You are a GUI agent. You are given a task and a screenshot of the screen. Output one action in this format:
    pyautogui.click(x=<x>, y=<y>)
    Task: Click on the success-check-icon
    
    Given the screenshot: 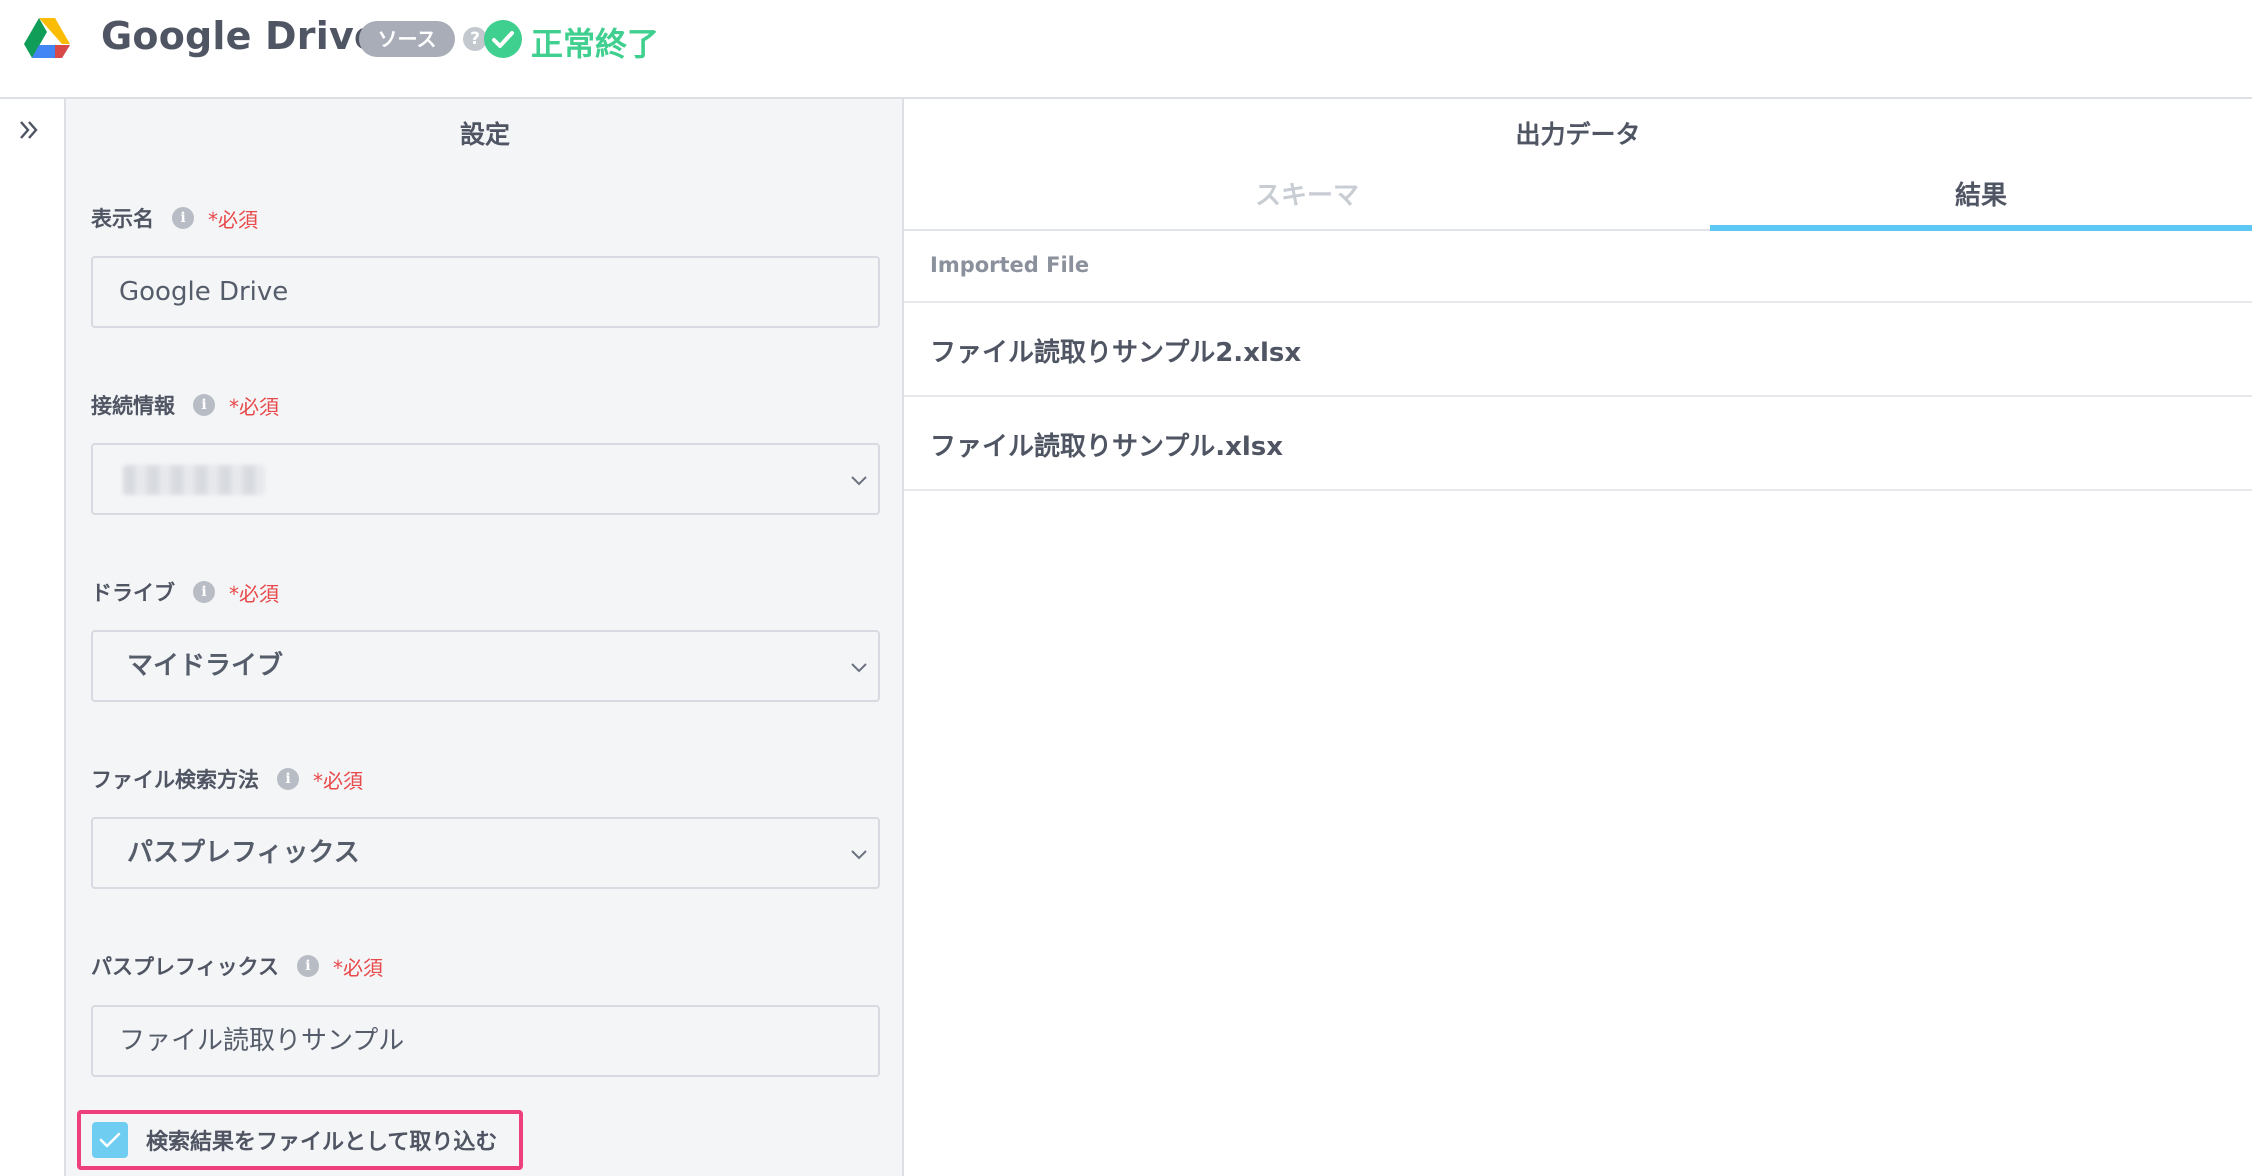 What is the action you would take?
    pyautogui.click(x=503, y=39)
    